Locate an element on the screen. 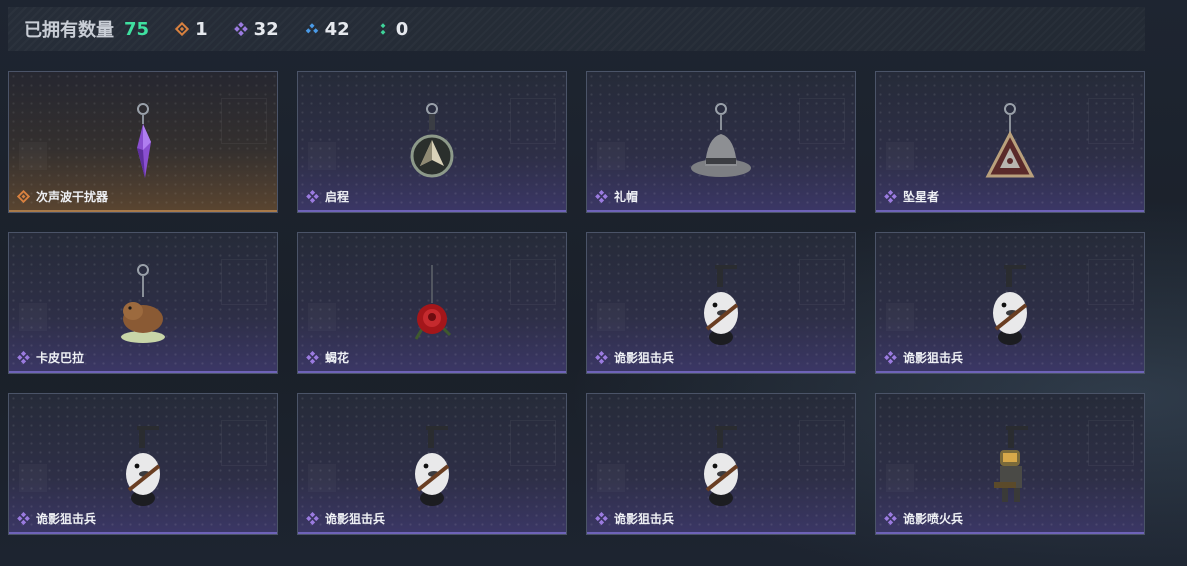  item-name: 诡影喷火兵 is located at coordinates (933, 519).